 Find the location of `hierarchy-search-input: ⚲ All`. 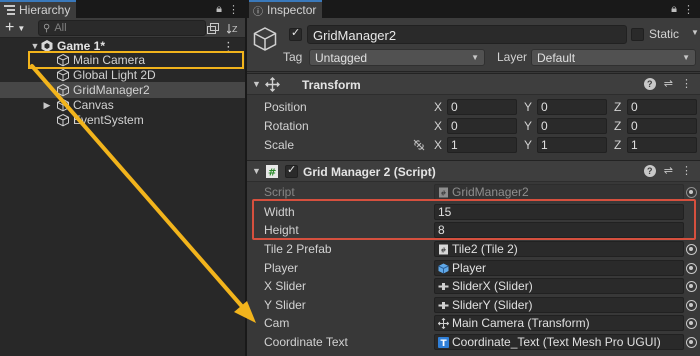

hierarchy-search-input: ⚲ All is located at coordinates (122, 28).